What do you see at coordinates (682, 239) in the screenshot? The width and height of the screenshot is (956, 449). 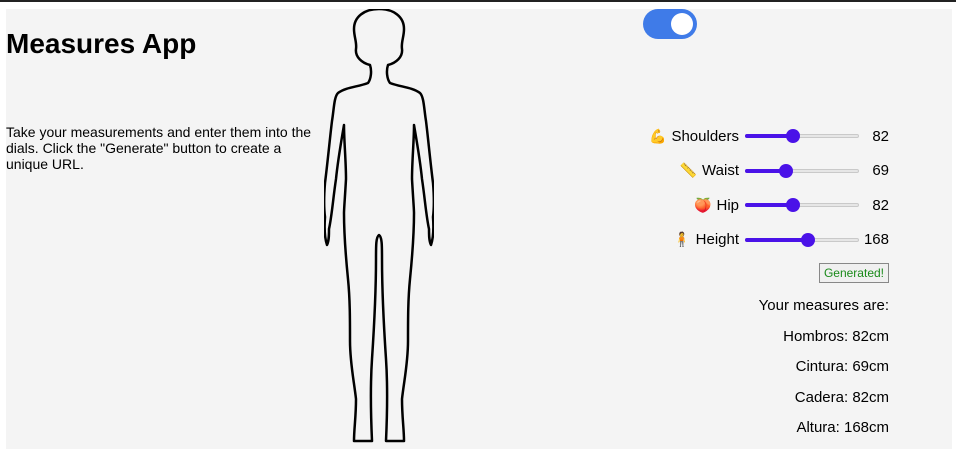 I see `standing-person-icon: 🧍` at bounding box center [682, 239].